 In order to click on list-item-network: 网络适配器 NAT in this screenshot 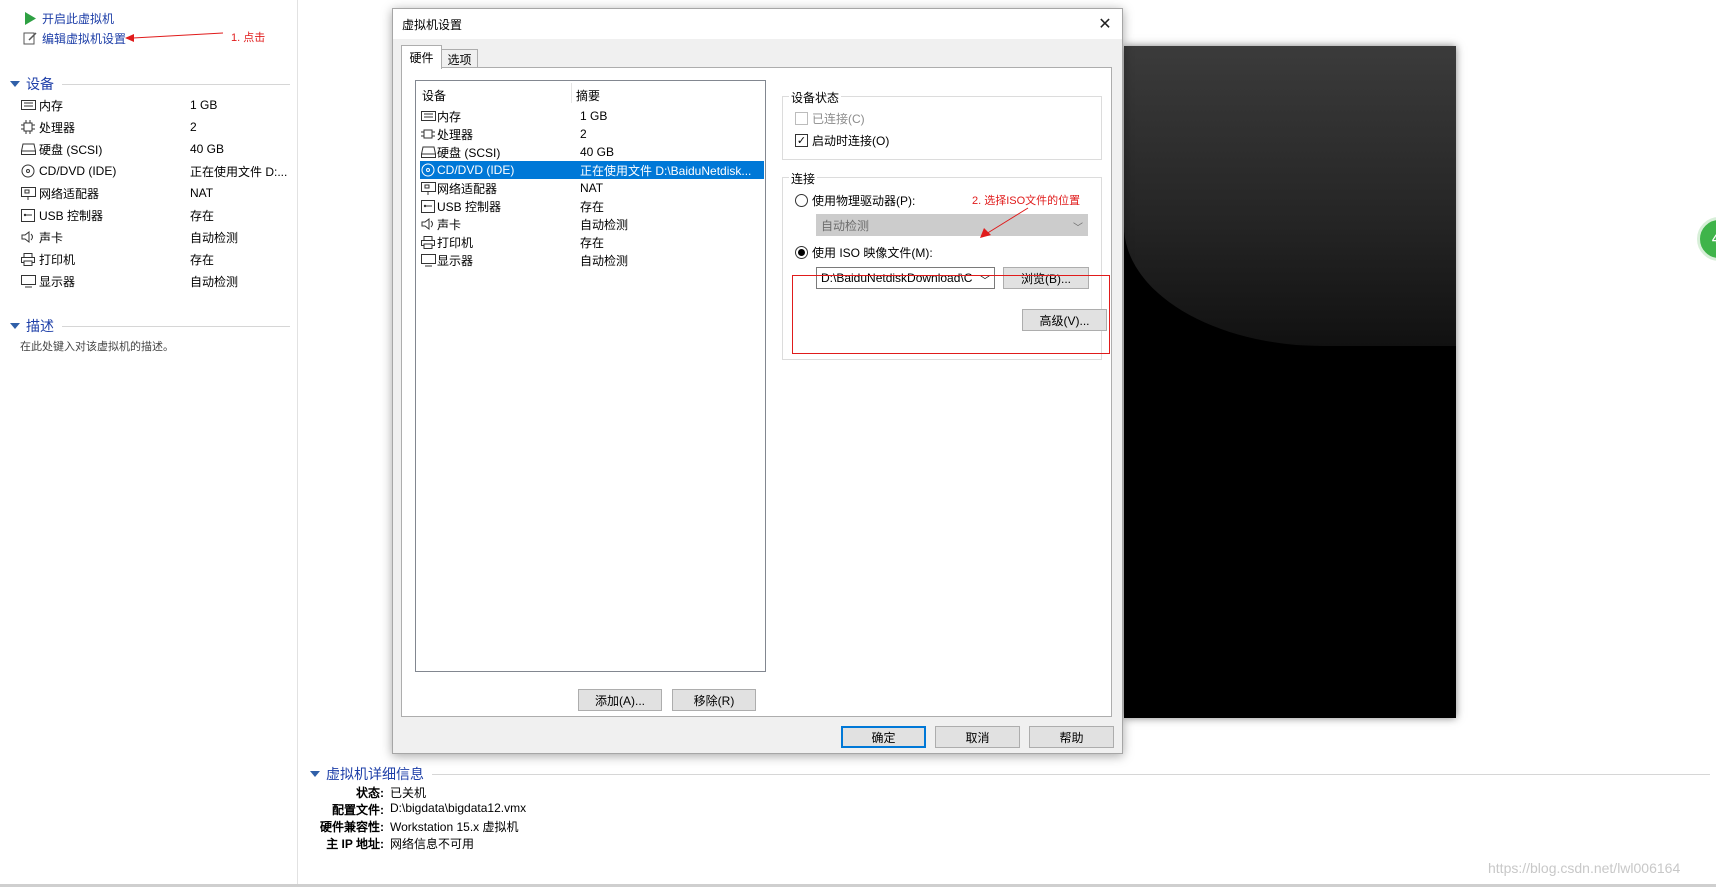, I will do `click(592, 188)`.